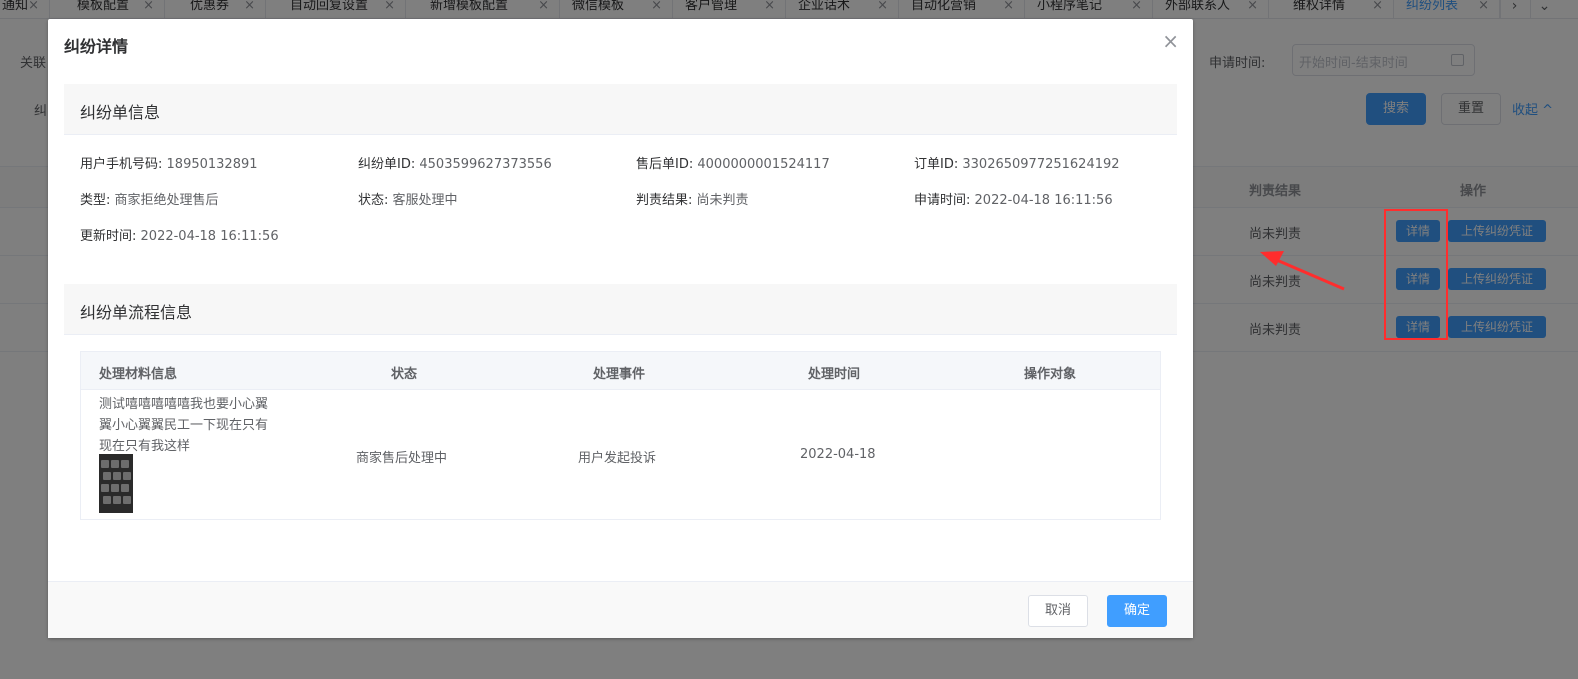  I want to click on cancel-button: 取消, so click(1058, 611).